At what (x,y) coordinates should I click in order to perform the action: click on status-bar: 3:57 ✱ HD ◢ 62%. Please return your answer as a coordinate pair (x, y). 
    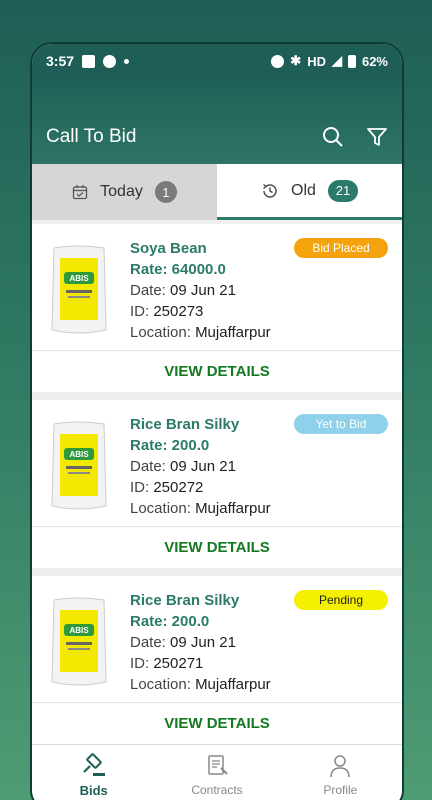
    Looking at the image, I should click on (217, 61).